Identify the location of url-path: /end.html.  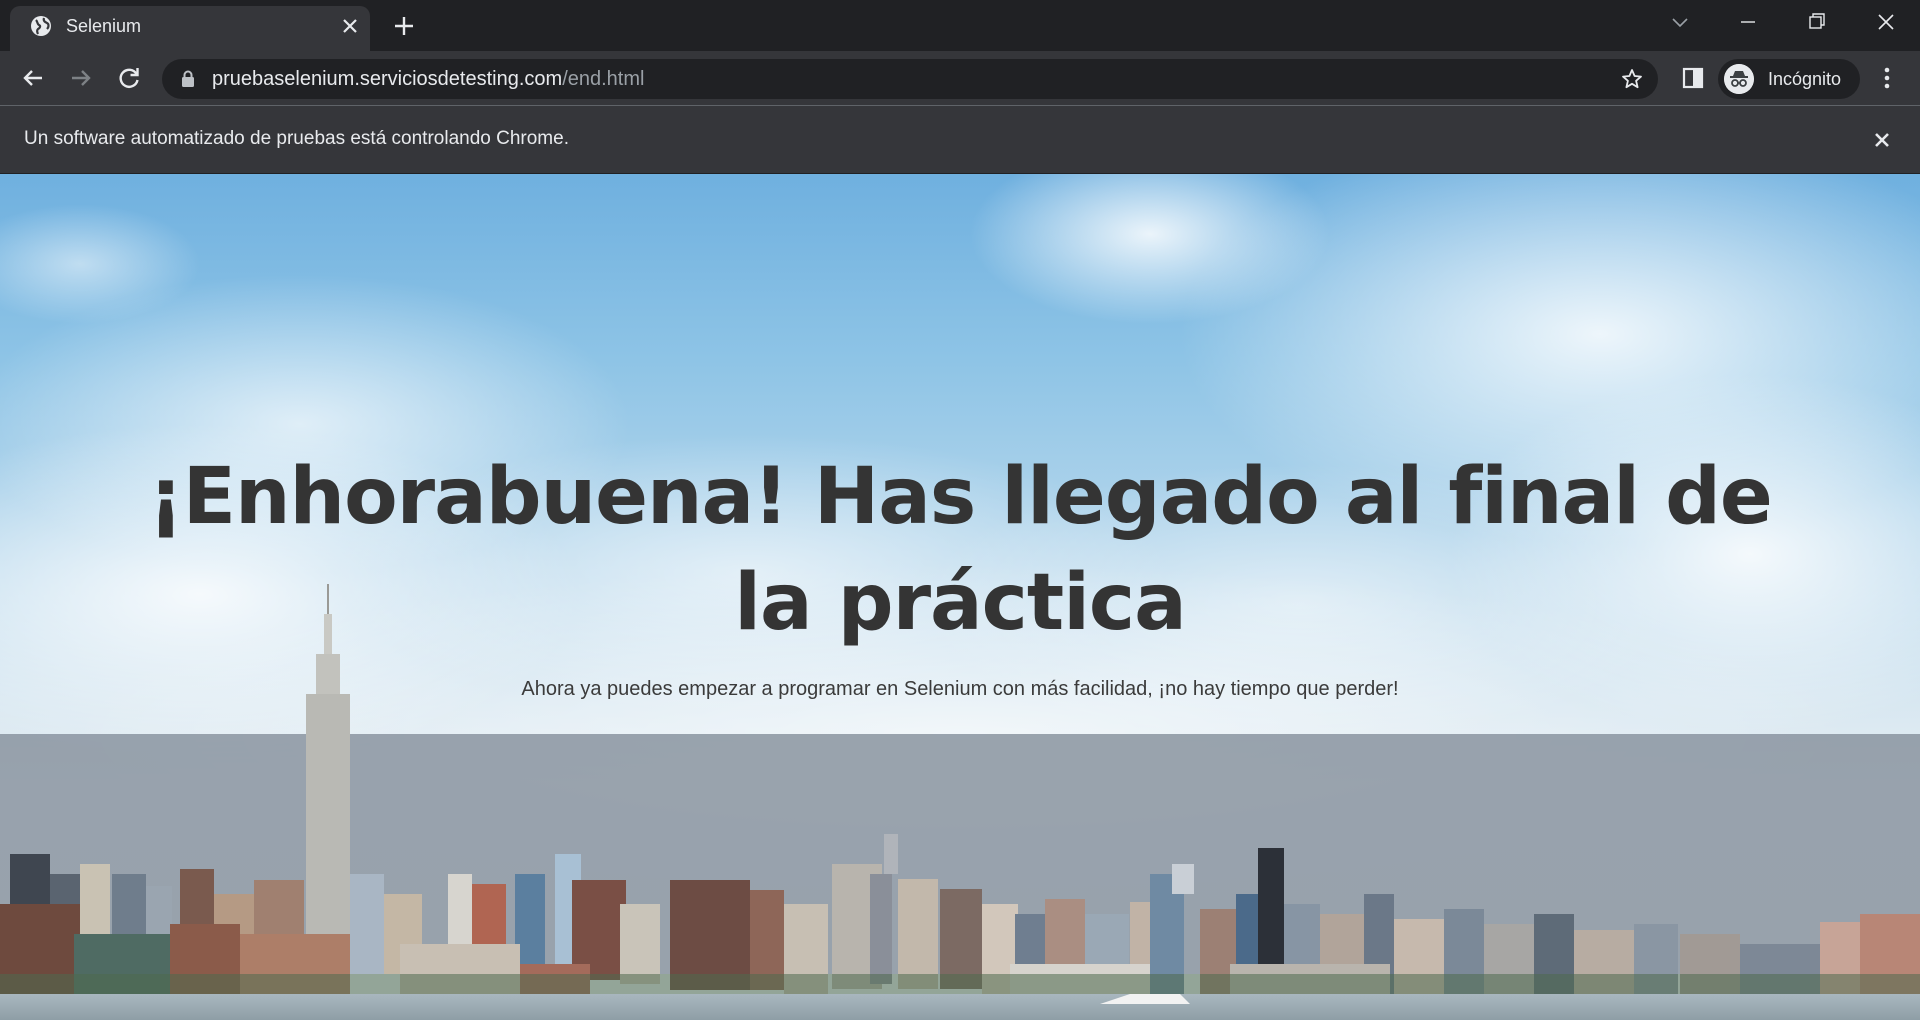
(603, 79).